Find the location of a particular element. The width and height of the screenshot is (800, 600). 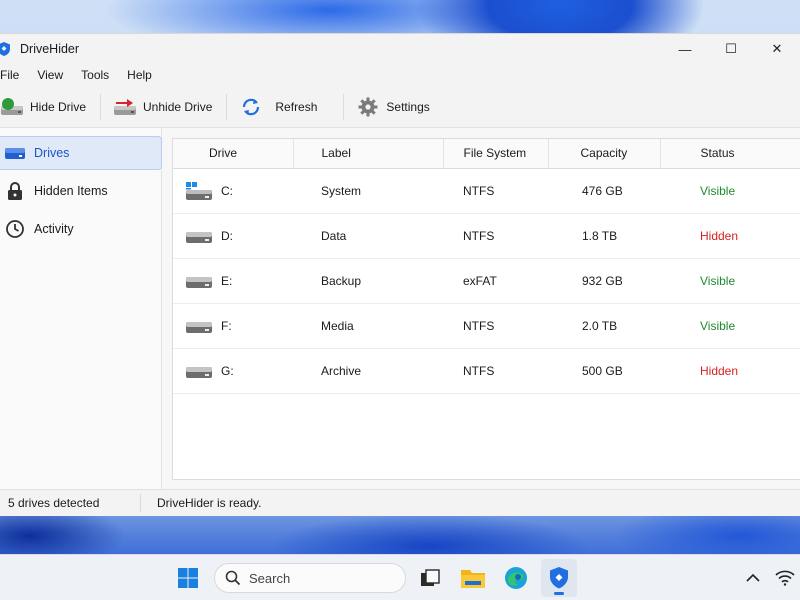

refresh-button: Refresh is located at coordinates (285, 107).